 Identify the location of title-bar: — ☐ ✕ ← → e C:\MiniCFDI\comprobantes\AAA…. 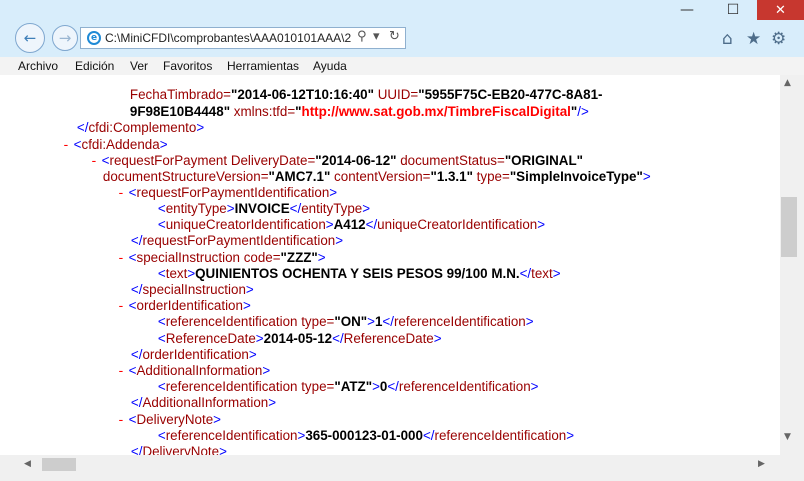
(402, 29).